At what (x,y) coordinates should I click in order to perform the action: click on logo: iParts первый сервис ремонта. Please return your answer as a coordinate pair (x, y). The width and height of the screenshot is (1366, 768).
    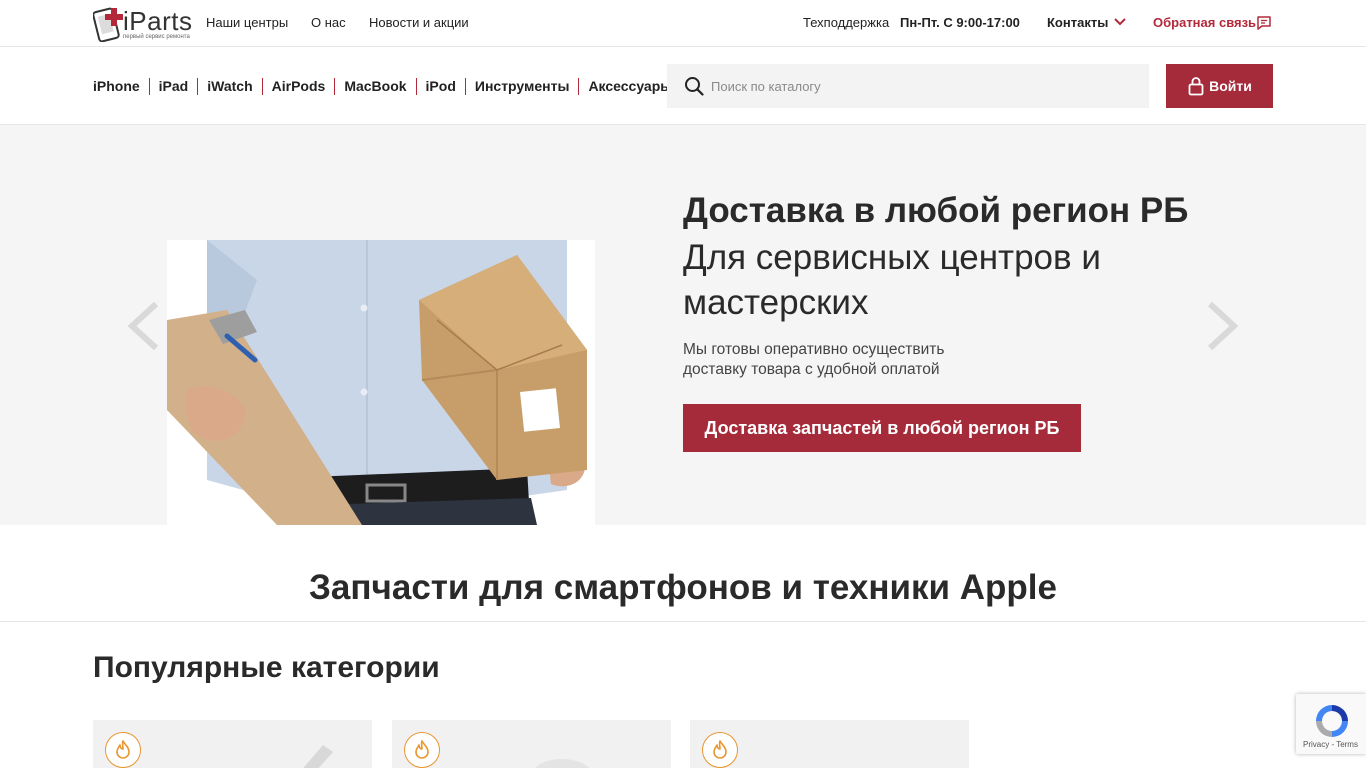
    Looking at the image, I should click on (142, 24).